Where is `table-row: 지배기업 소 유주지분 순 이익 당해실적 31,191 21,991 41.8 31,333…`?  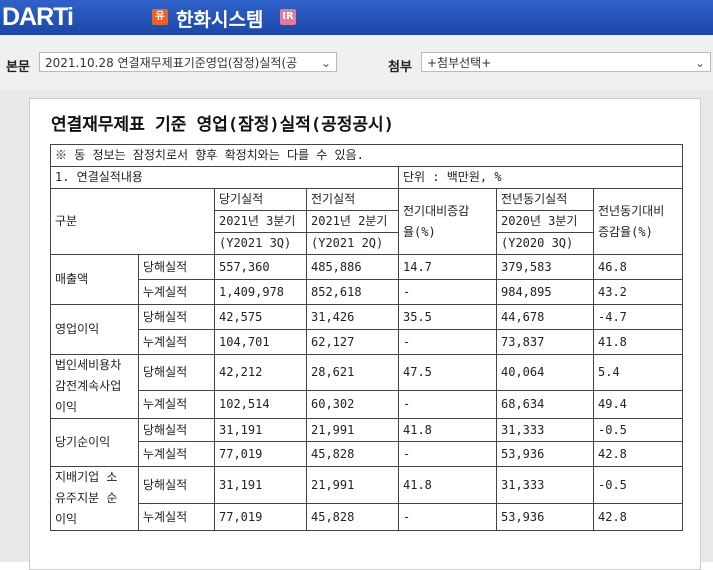 table-row: 지배기업 소 유주지분 순 이익 당해실적 31,191 21,991 41.8 31,333… is located at coordinates (366, 498).